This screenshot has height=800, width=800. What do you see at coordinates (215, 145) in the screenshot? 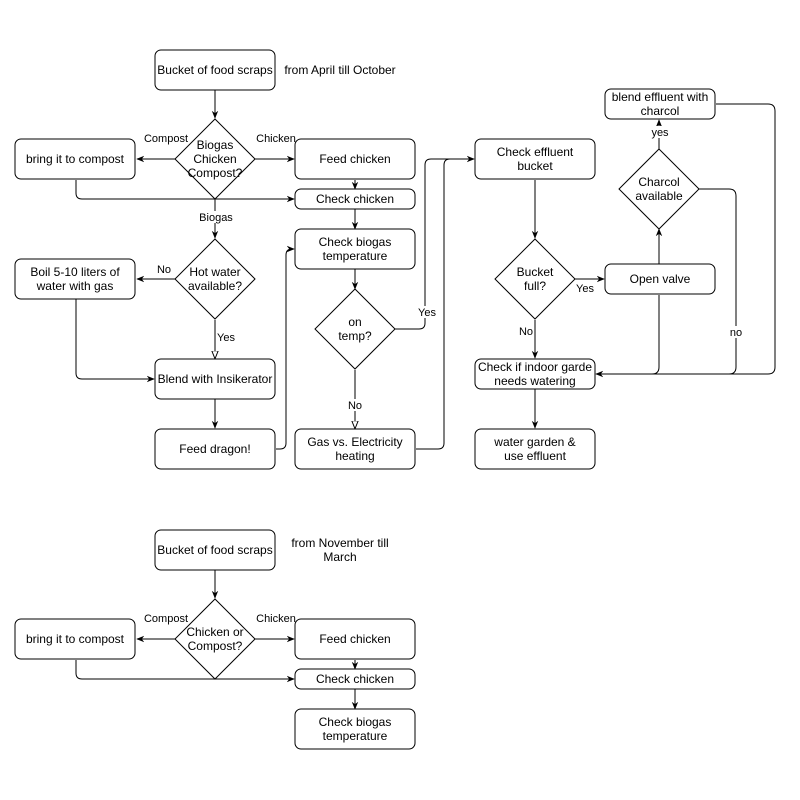
I see `node-decision-biogas-chicken-compost-label-line: Biogas` at bounding box center [215, 145].